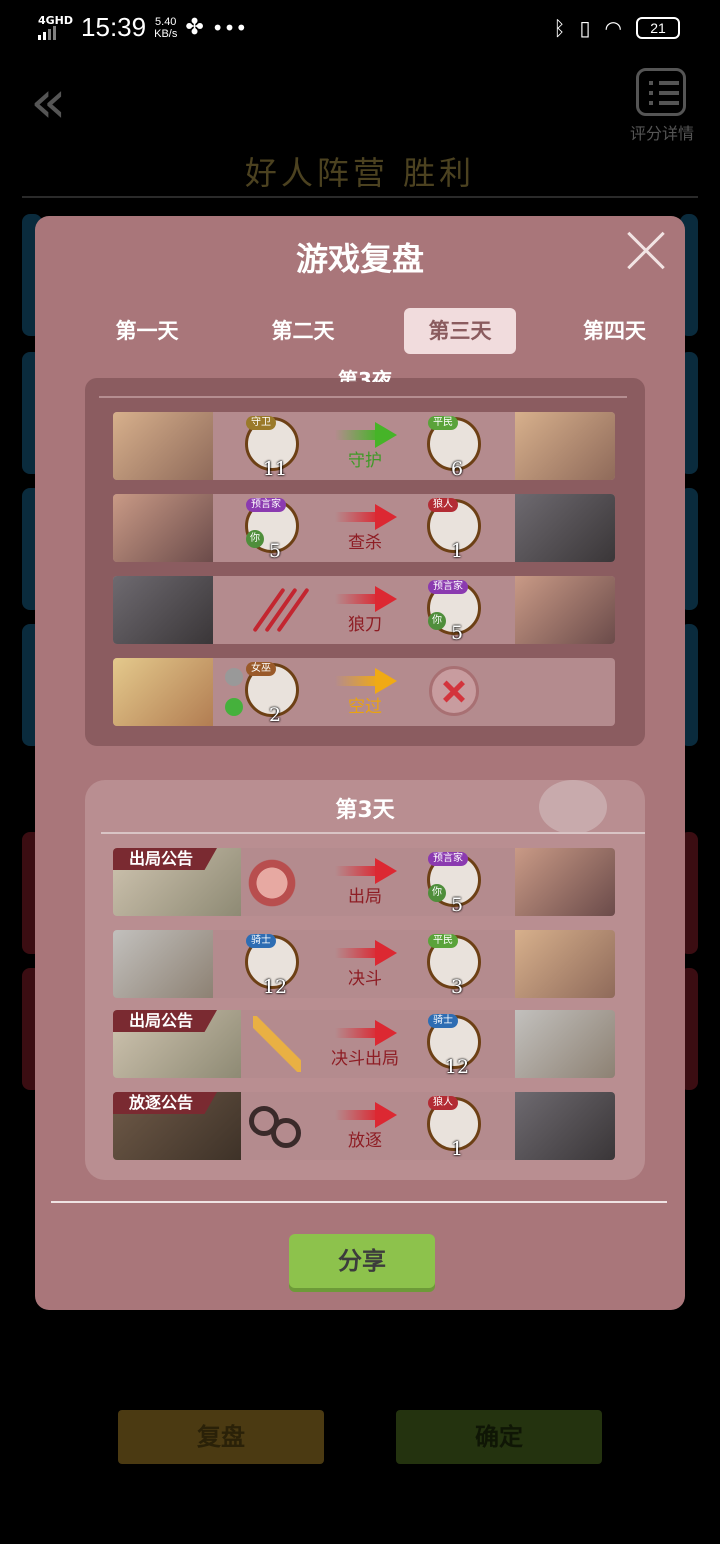 The height and width of the screenshot is (1544, 720). What do you see at coordinates (273, 1126) in the screenshot?
I see `handcuffs-icon` at bounding box center [273, 1126].